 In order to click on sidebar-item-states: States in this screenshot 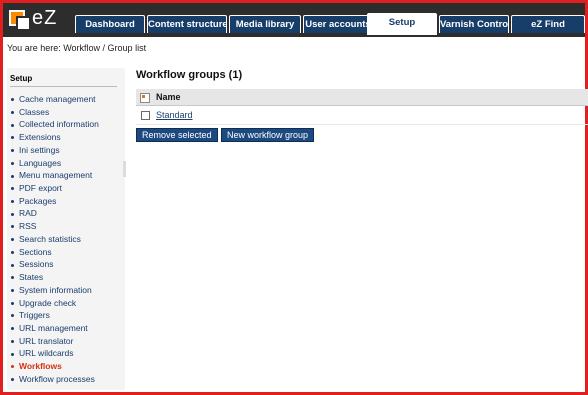, I will do `click(55, 277)`.